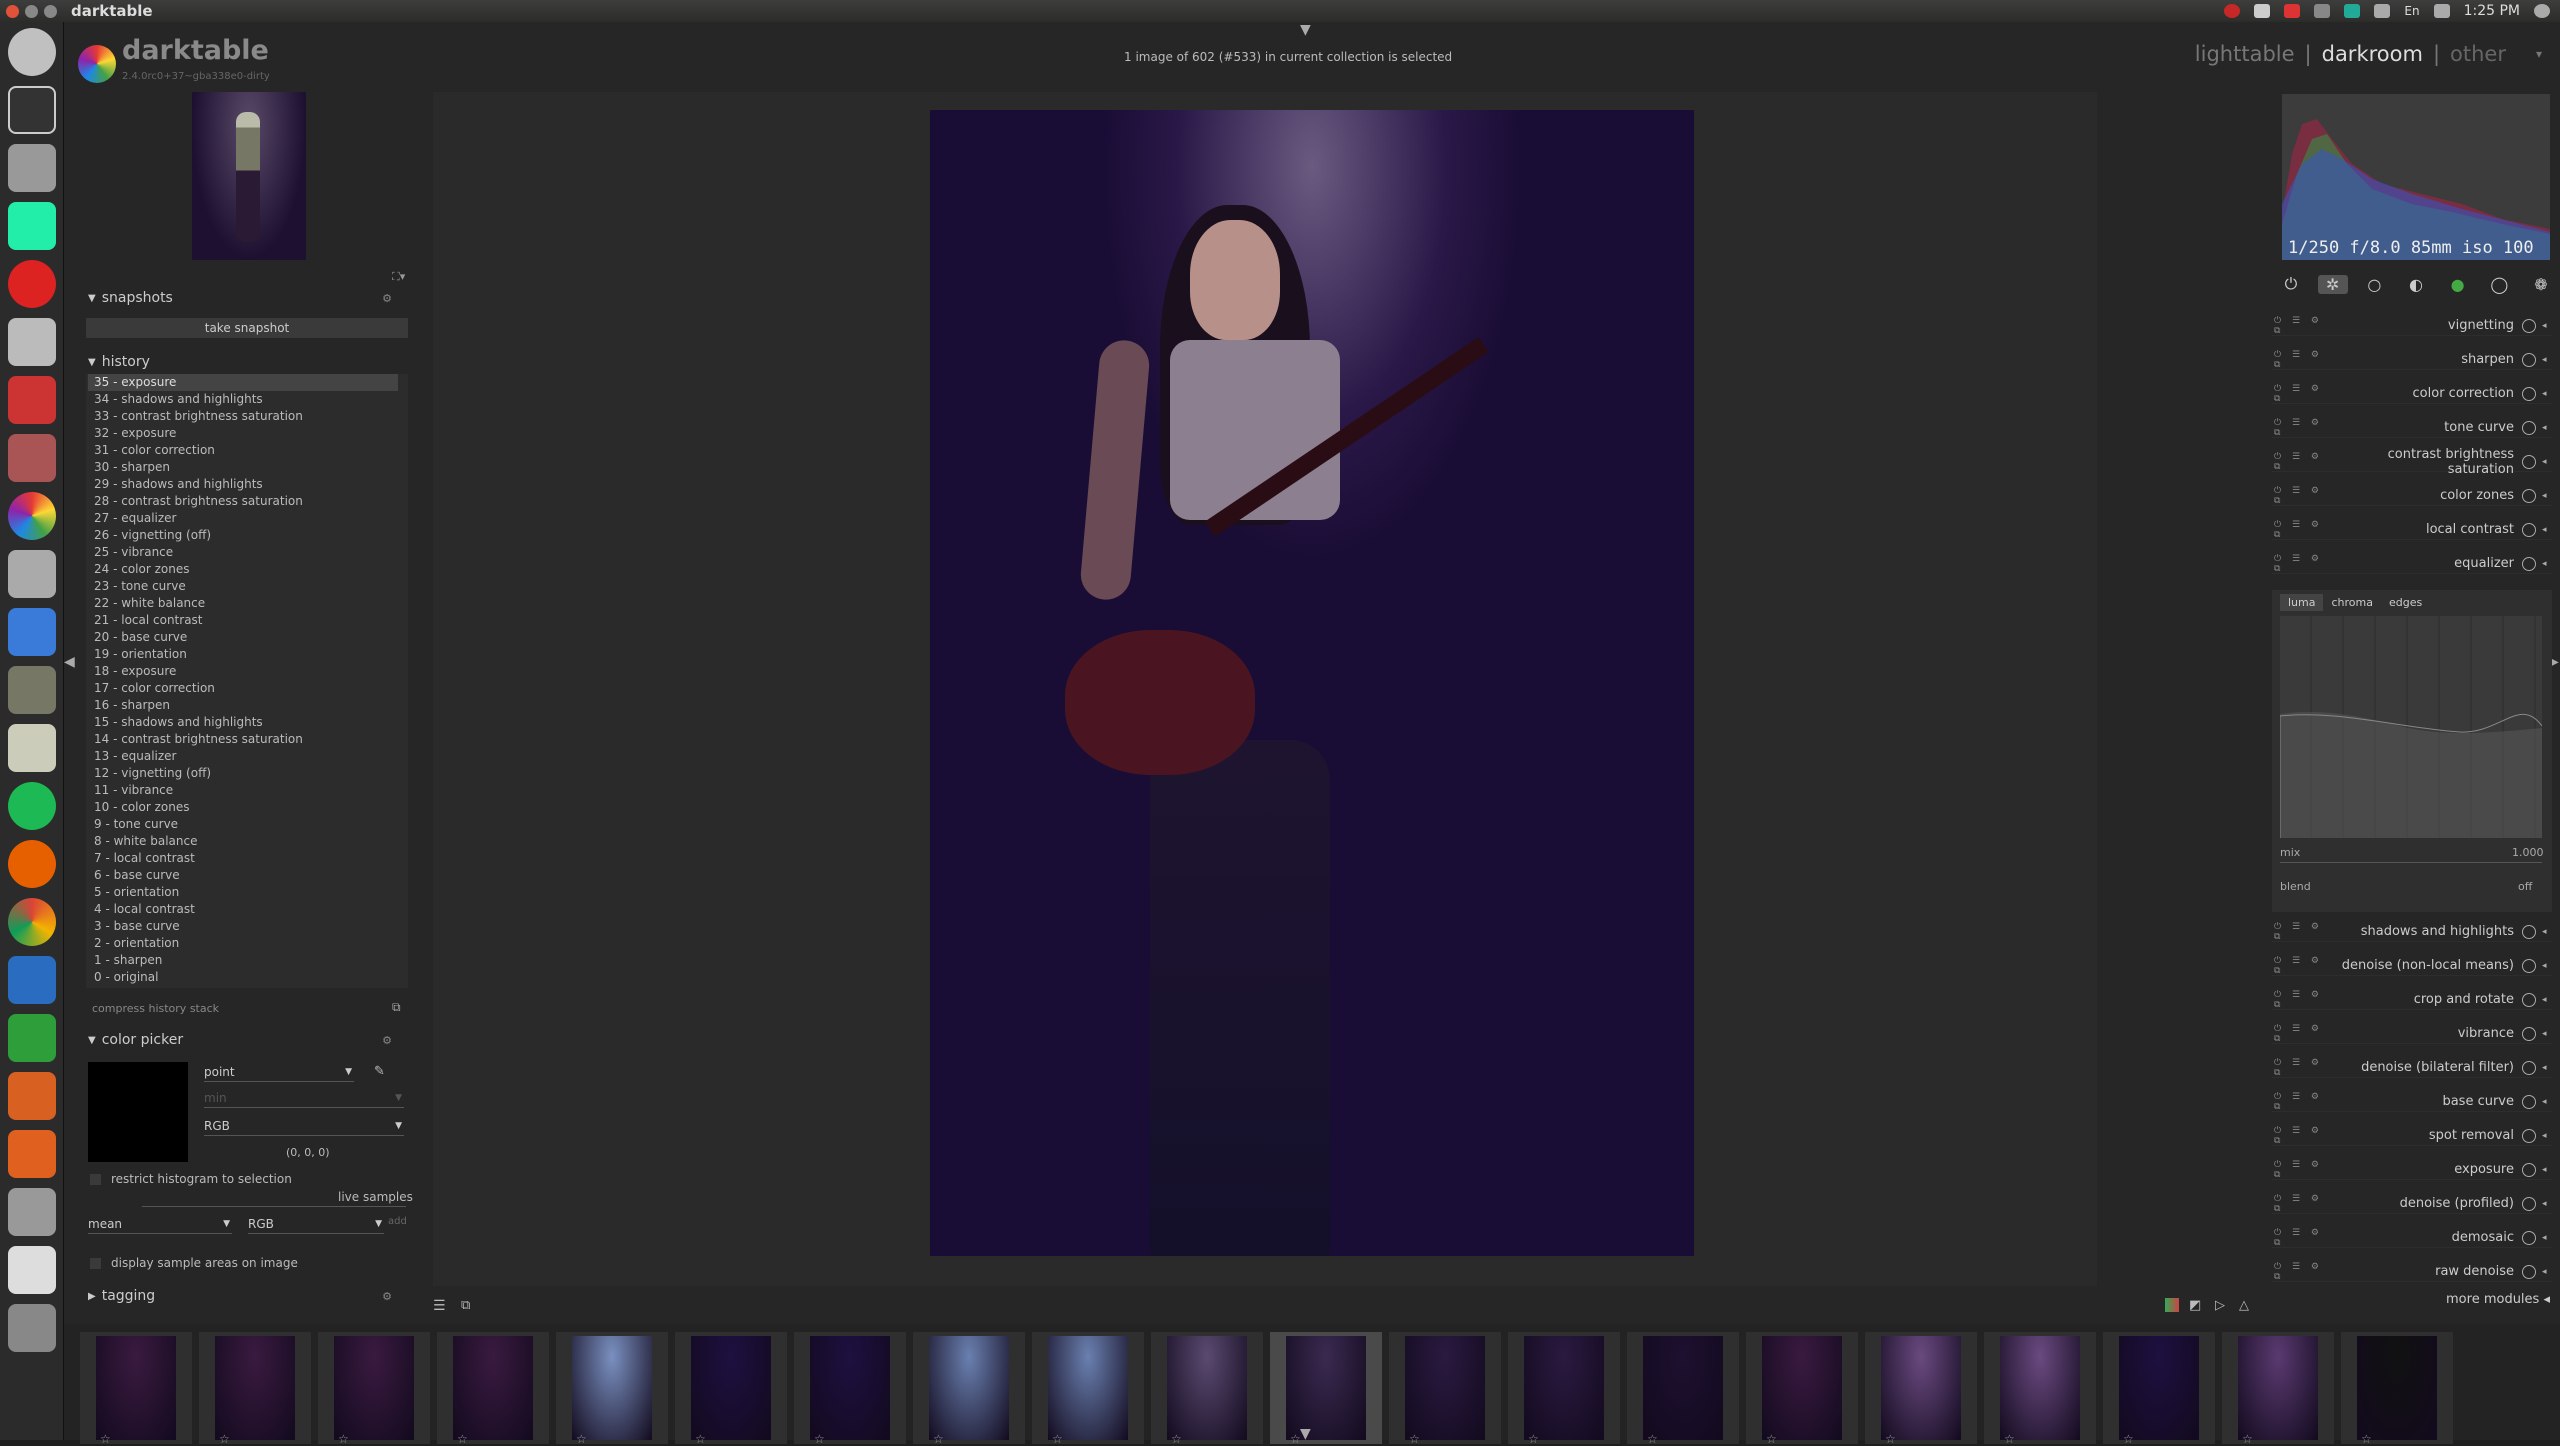 The width and height of the screenshot is (2560, 1446). I want to click on softproof-icon: ◩, so click(2195, 1305).